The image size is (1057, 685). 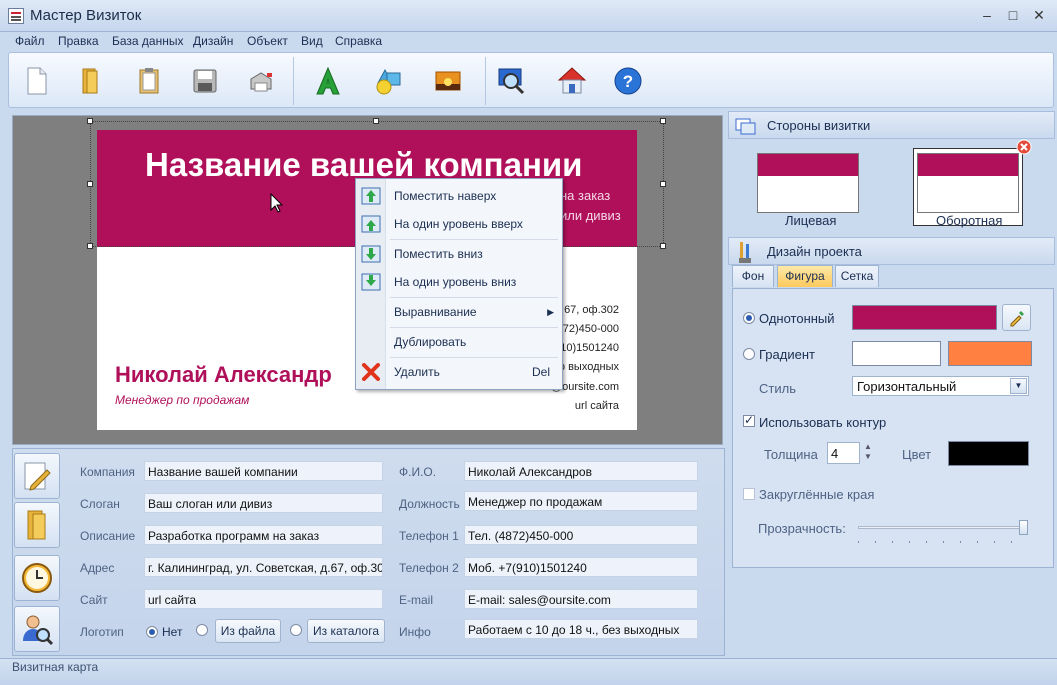 What do you see at coordinates (459, 342) in the screenshot?
I see `ctx-duplicate: Дублировать` at bounding box center [459, 342].